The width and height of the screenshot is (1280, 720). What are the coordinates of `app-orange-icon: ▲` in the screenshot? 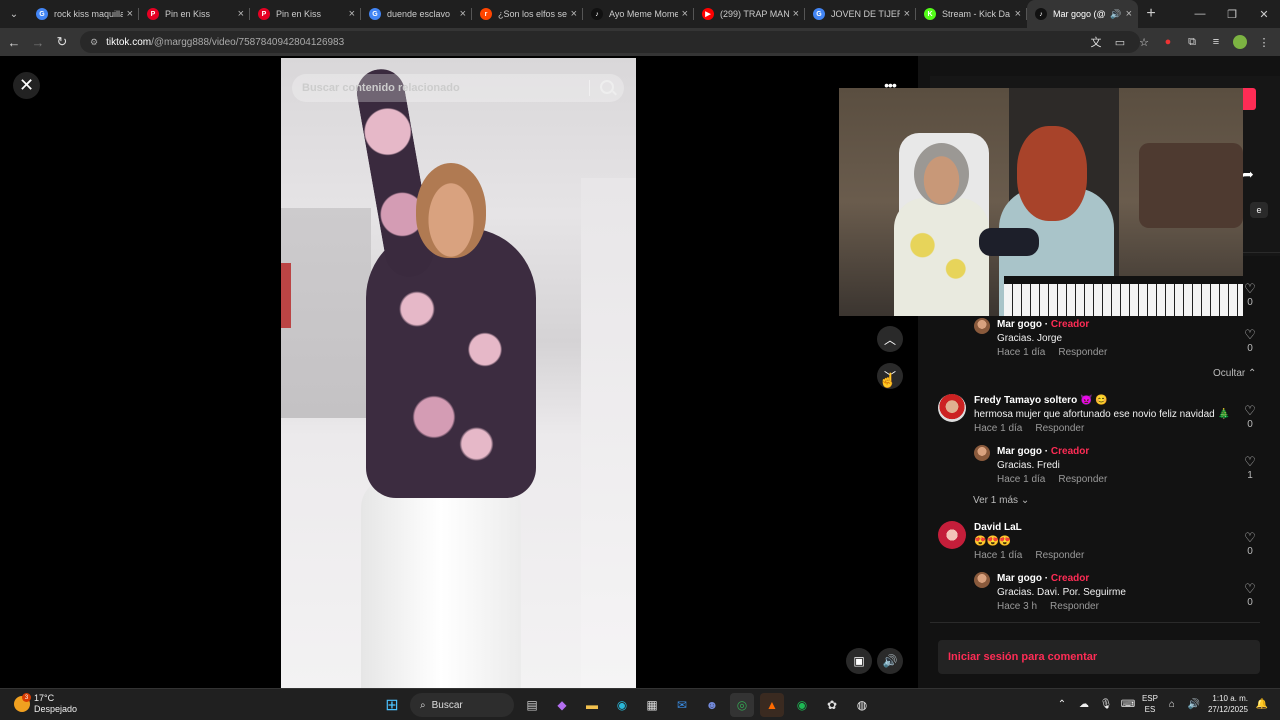 It's located at (772, 705).